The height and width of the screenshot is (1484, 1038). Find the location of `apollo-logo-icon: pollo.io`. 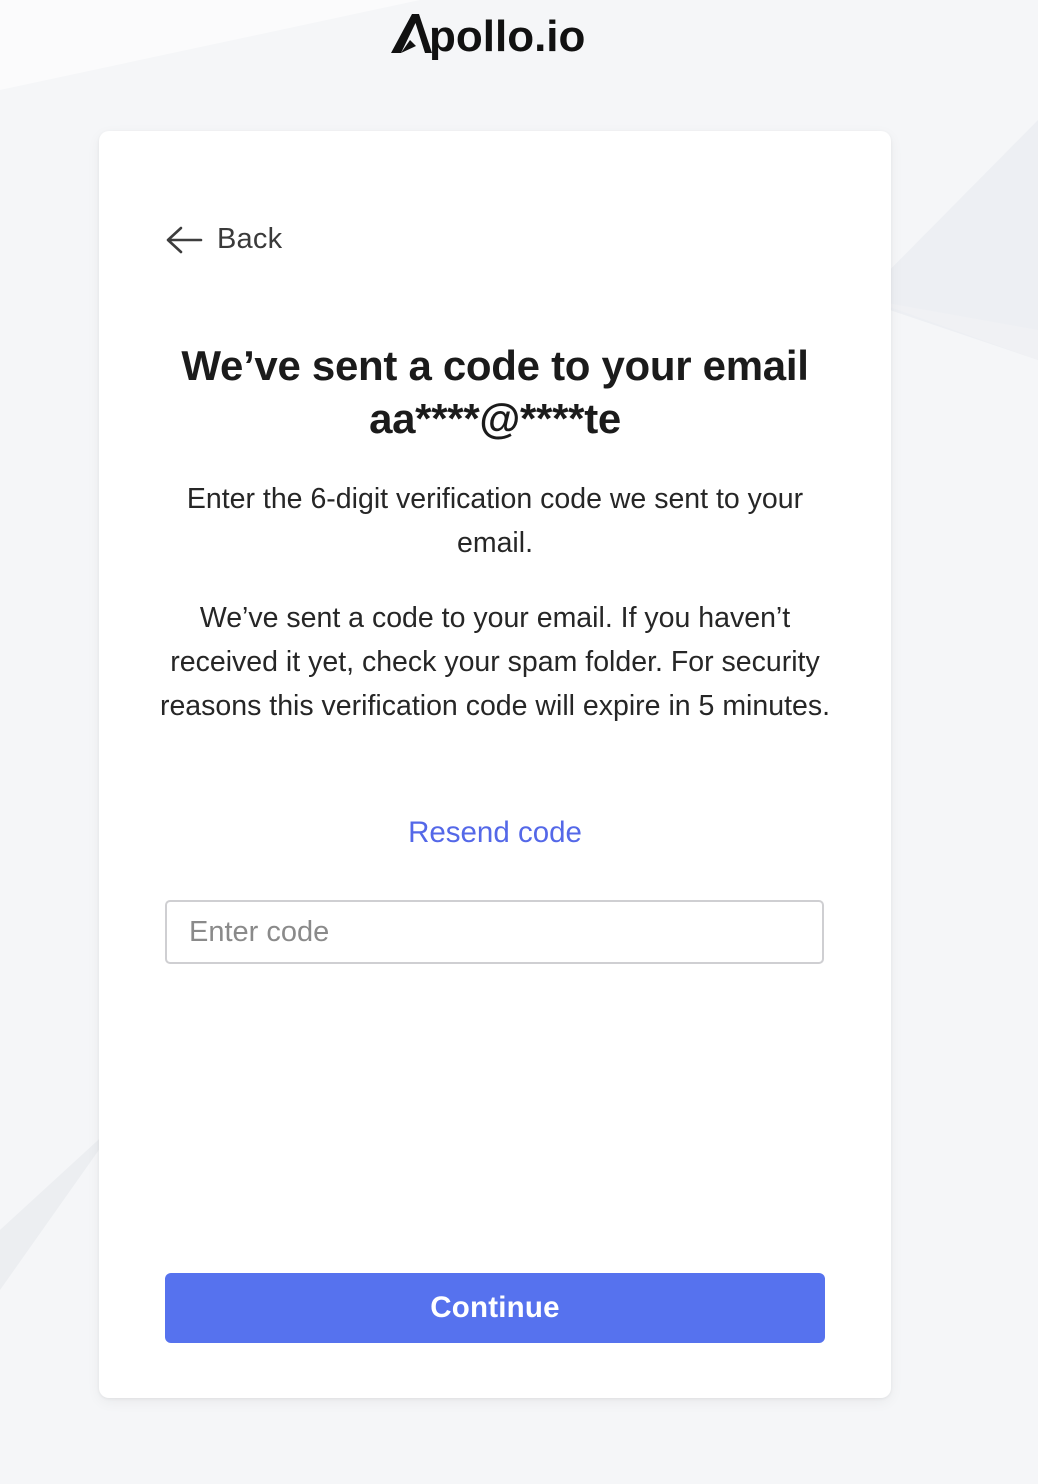

apollo-logo-icon: pollo.io is located at coordinates (488, 36).